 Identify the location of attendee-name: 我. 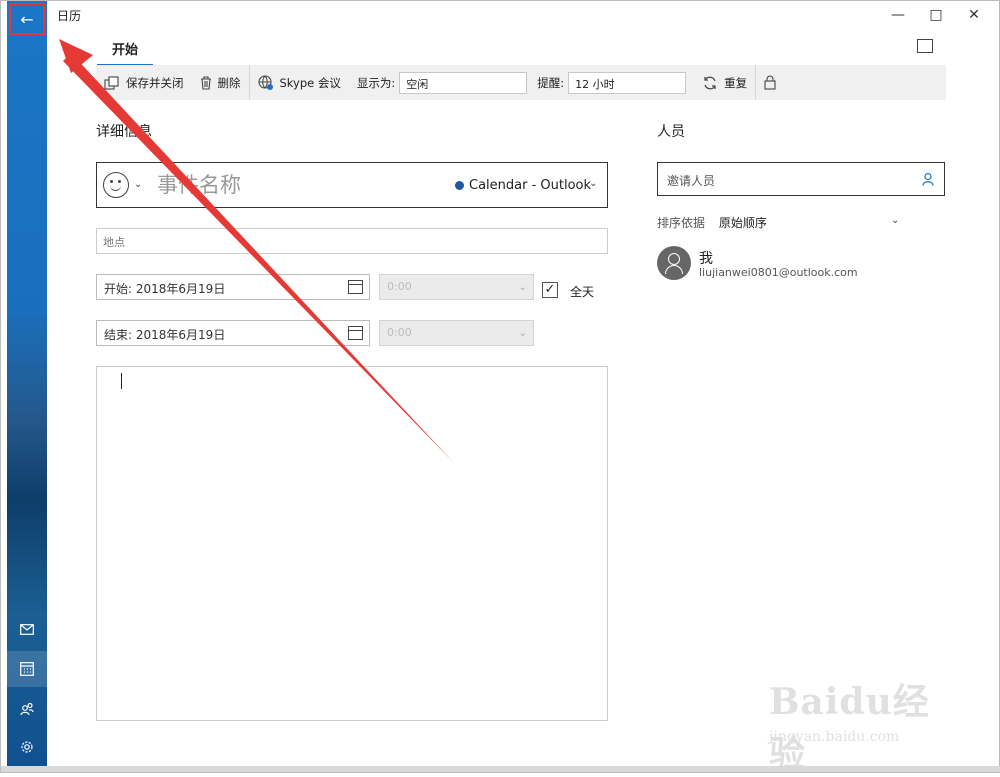
(706, 258).